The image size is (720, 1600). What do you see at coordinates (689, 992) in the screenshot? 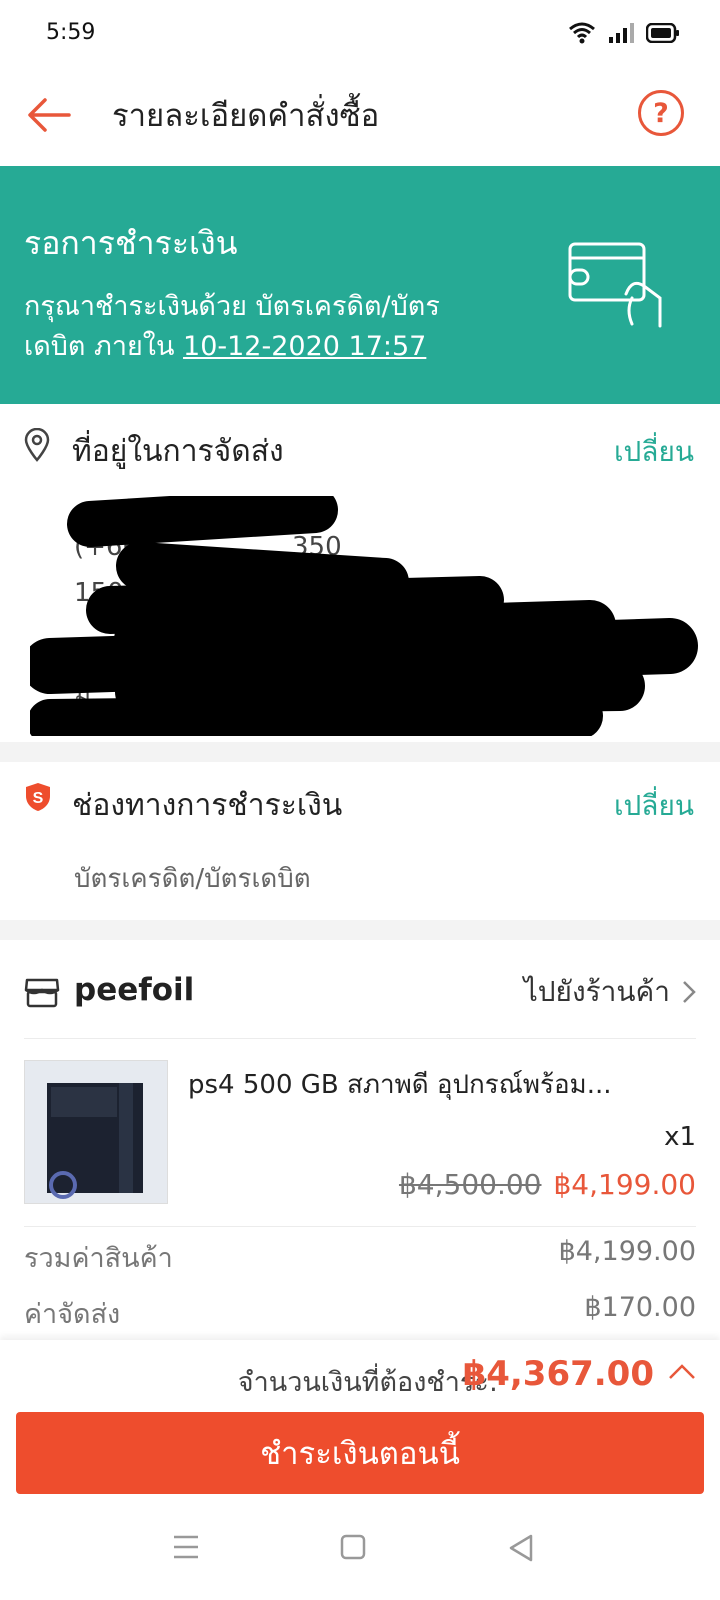
I see `chevron-right-icon` at bounding box center [689, 992].